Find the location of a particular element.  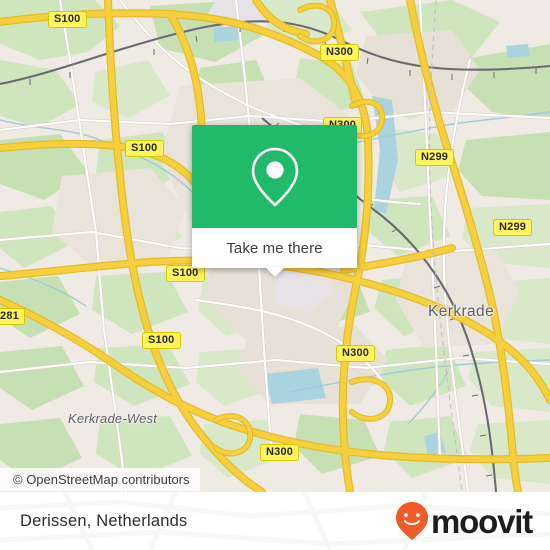

place-label-kerkrade-west: Kerkrade-West is located at coordinates (113, 418).